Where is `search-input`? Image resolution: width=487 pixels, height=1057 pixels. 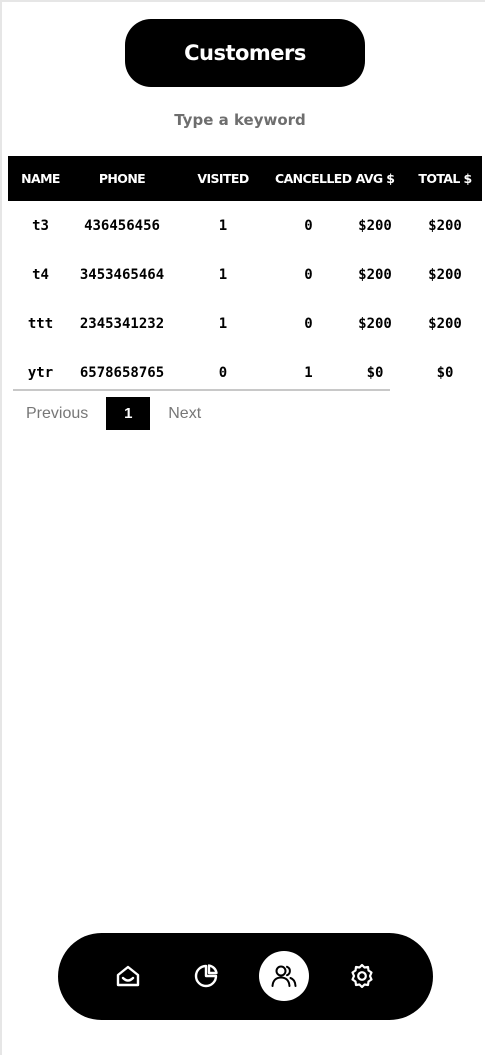
search-input is located at coordinates (240, 120).